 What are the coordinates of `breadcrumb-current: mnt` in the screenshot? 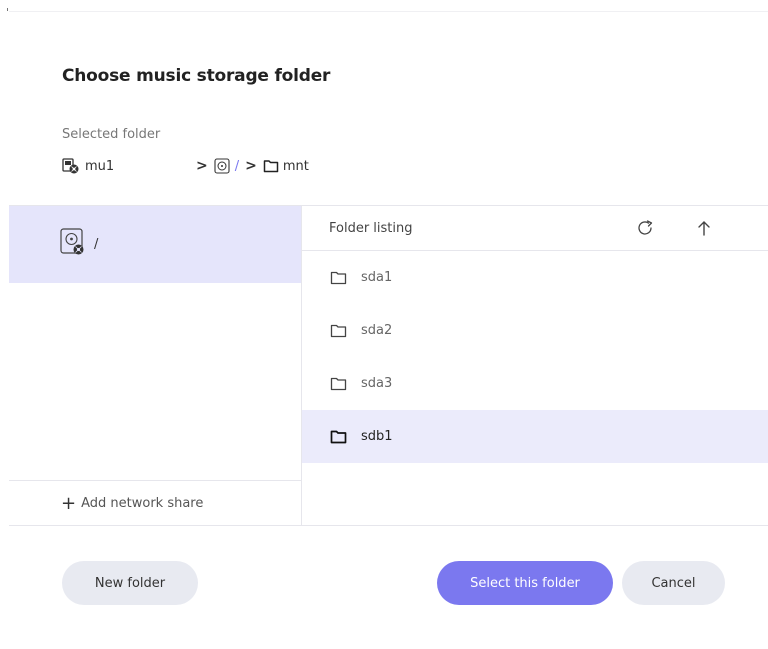 It's located at (286, 166).